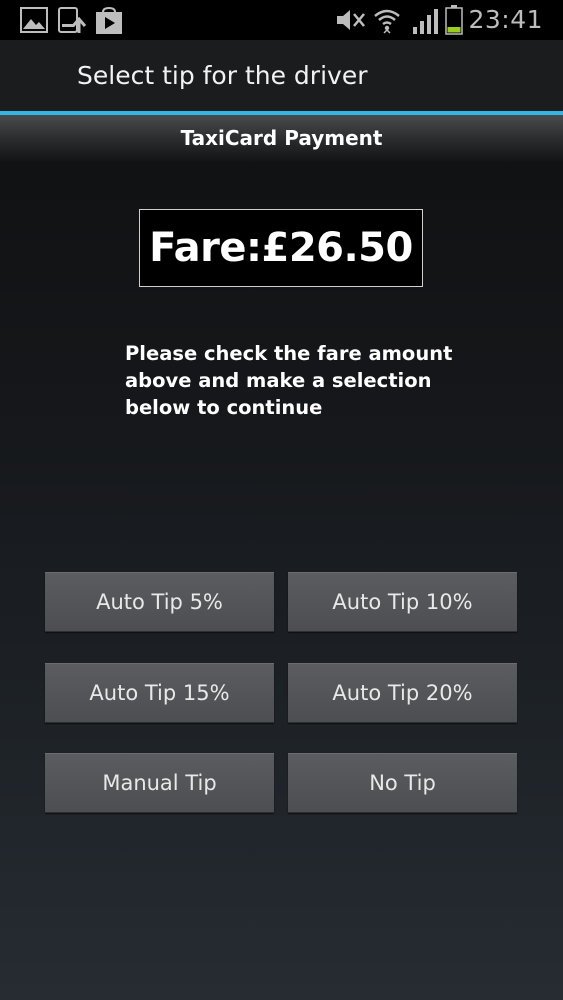 The height and width of the screenshot is (1000, 563). Describe the element at coordinates (387, 23) in the screenshot. I see `wifi-icon` at that location.